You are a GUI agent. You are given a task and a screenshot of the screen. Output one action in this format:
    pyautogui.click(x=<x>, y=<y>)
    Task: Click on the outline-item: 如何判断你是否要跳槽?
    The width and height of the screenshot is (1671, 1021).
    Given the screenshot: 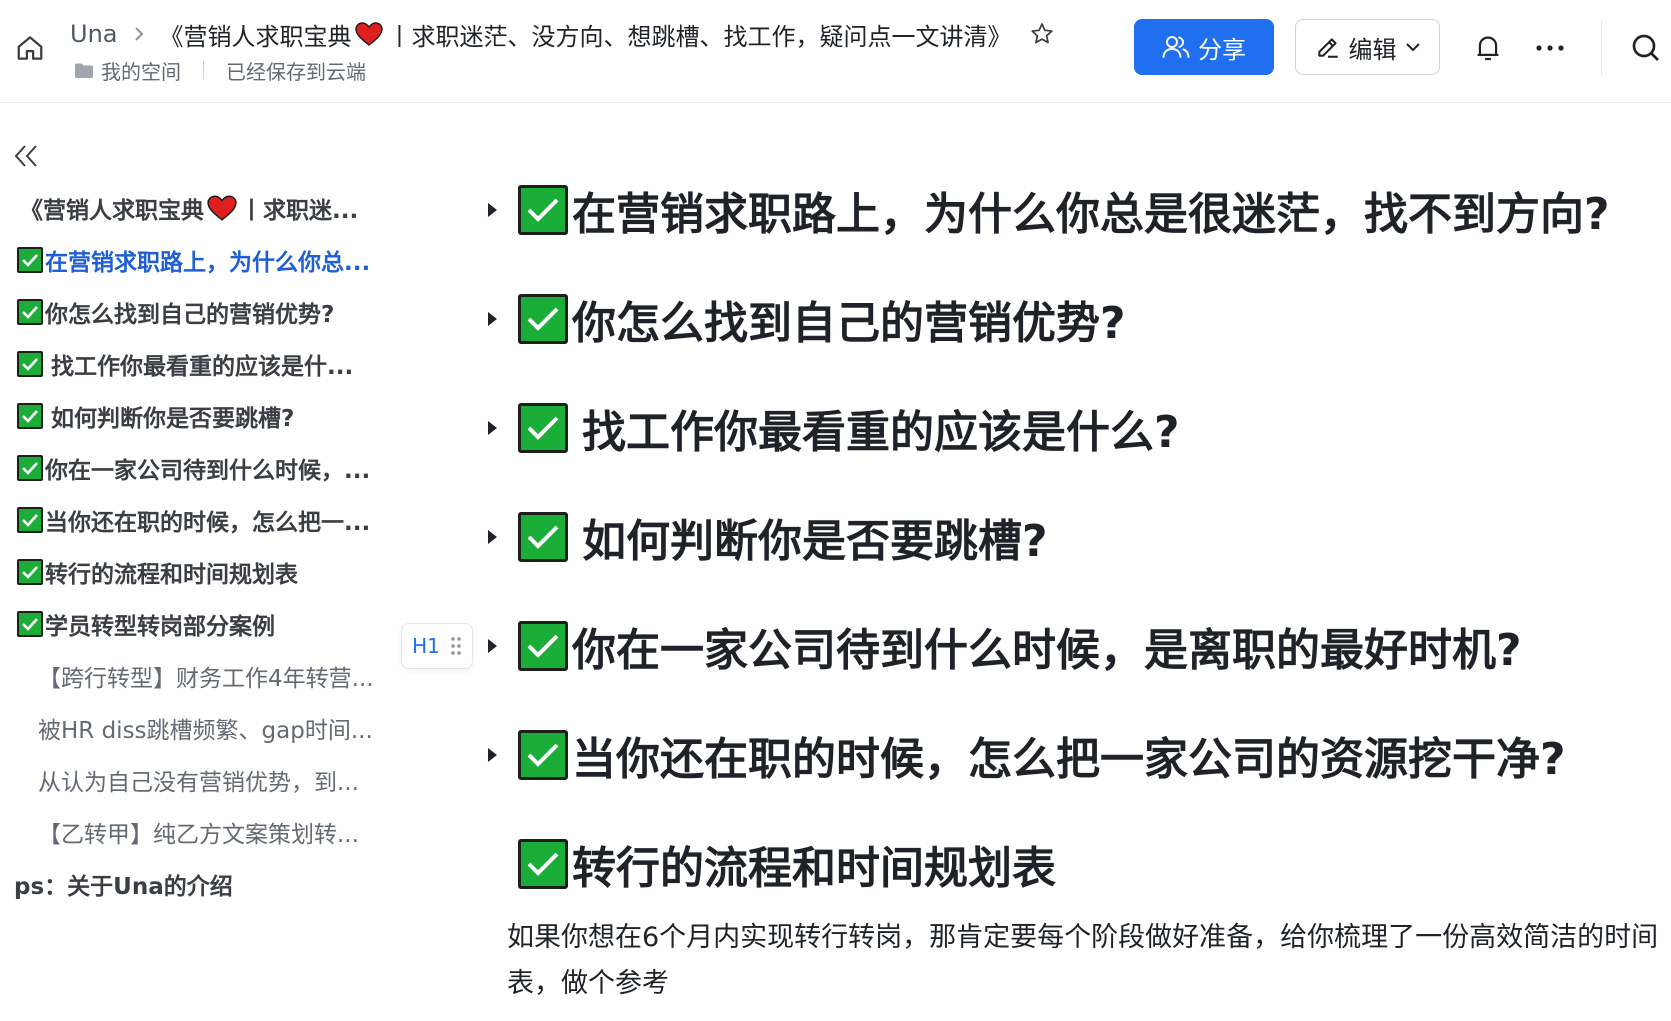 What is the action you would take?
    pyautogui.click(x=200, y=416)
    